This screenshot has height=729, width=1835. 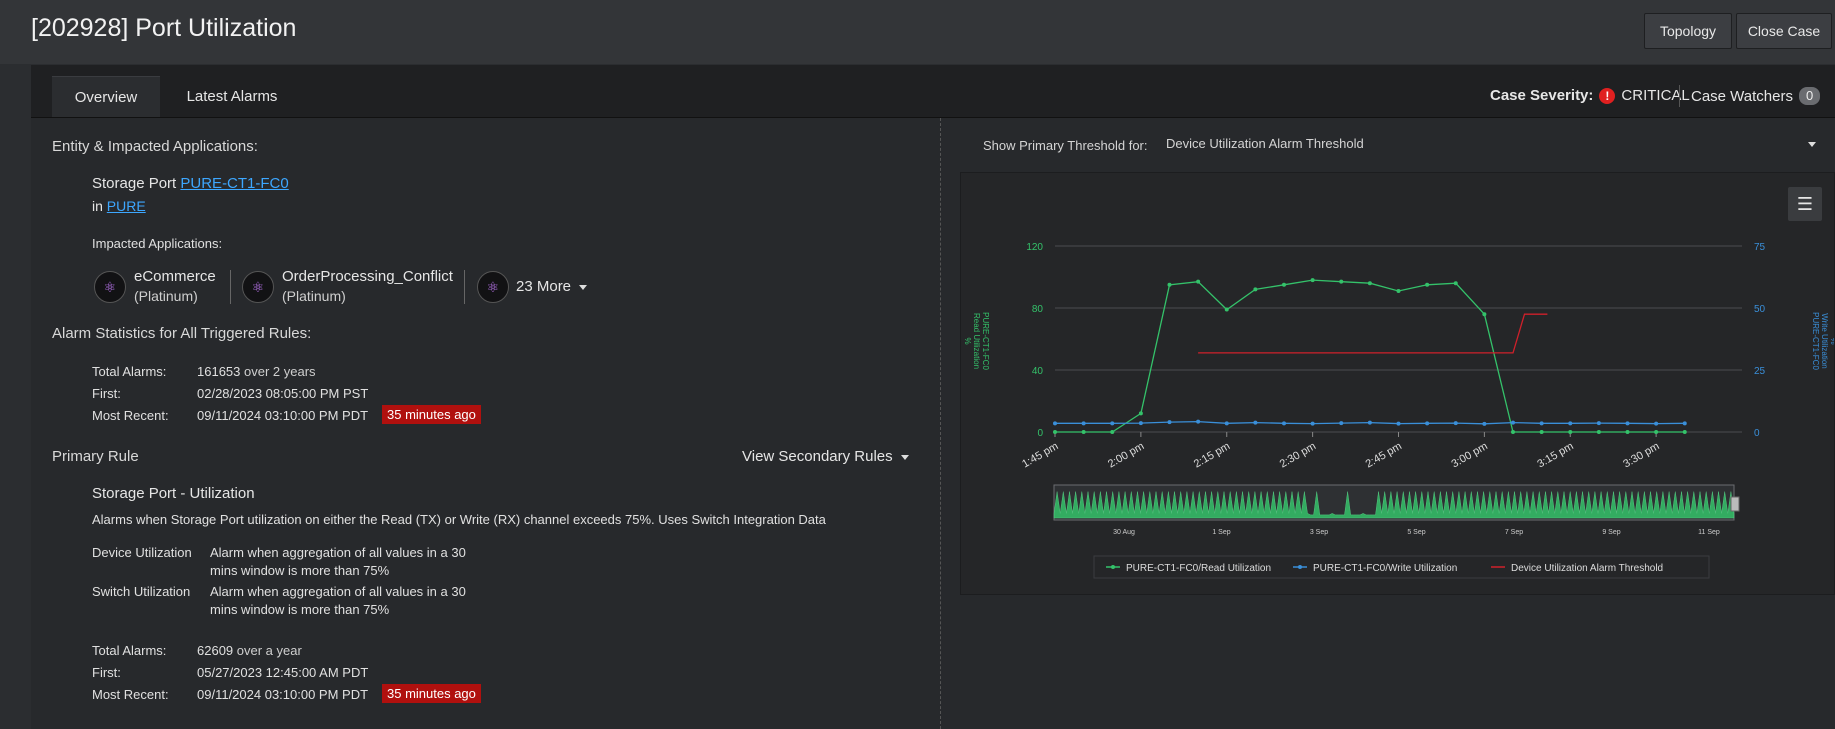 I want to click on tab-overview: Overview, so click(x=106, y=96).